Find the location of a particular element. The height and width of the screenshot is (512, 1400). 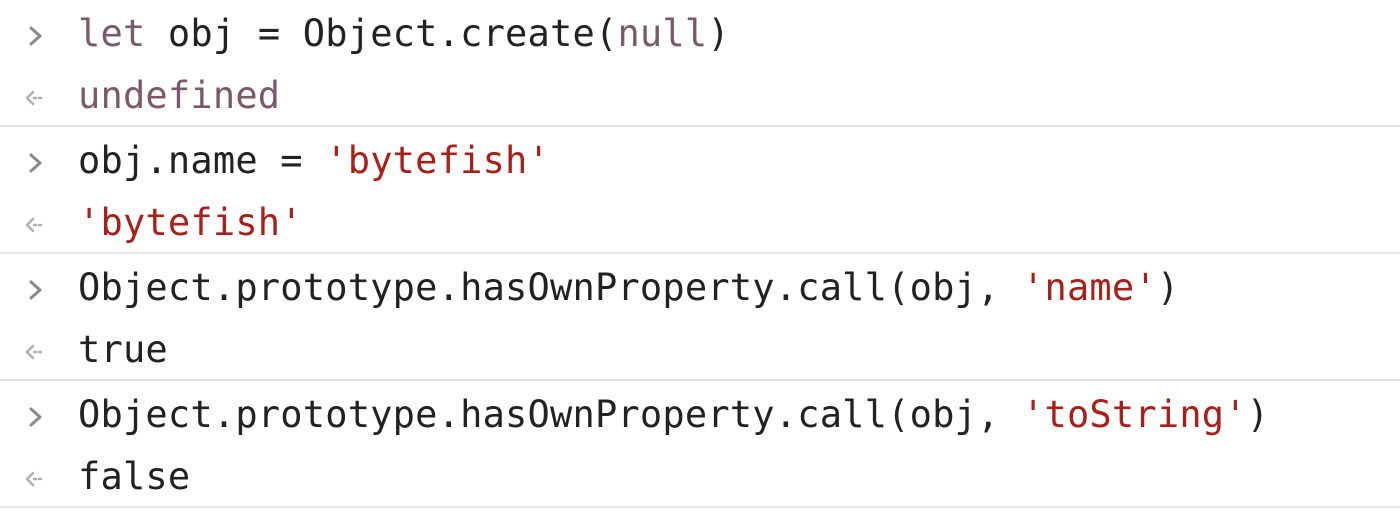

code-text: obj.name = is located at coordinates (202, 160).